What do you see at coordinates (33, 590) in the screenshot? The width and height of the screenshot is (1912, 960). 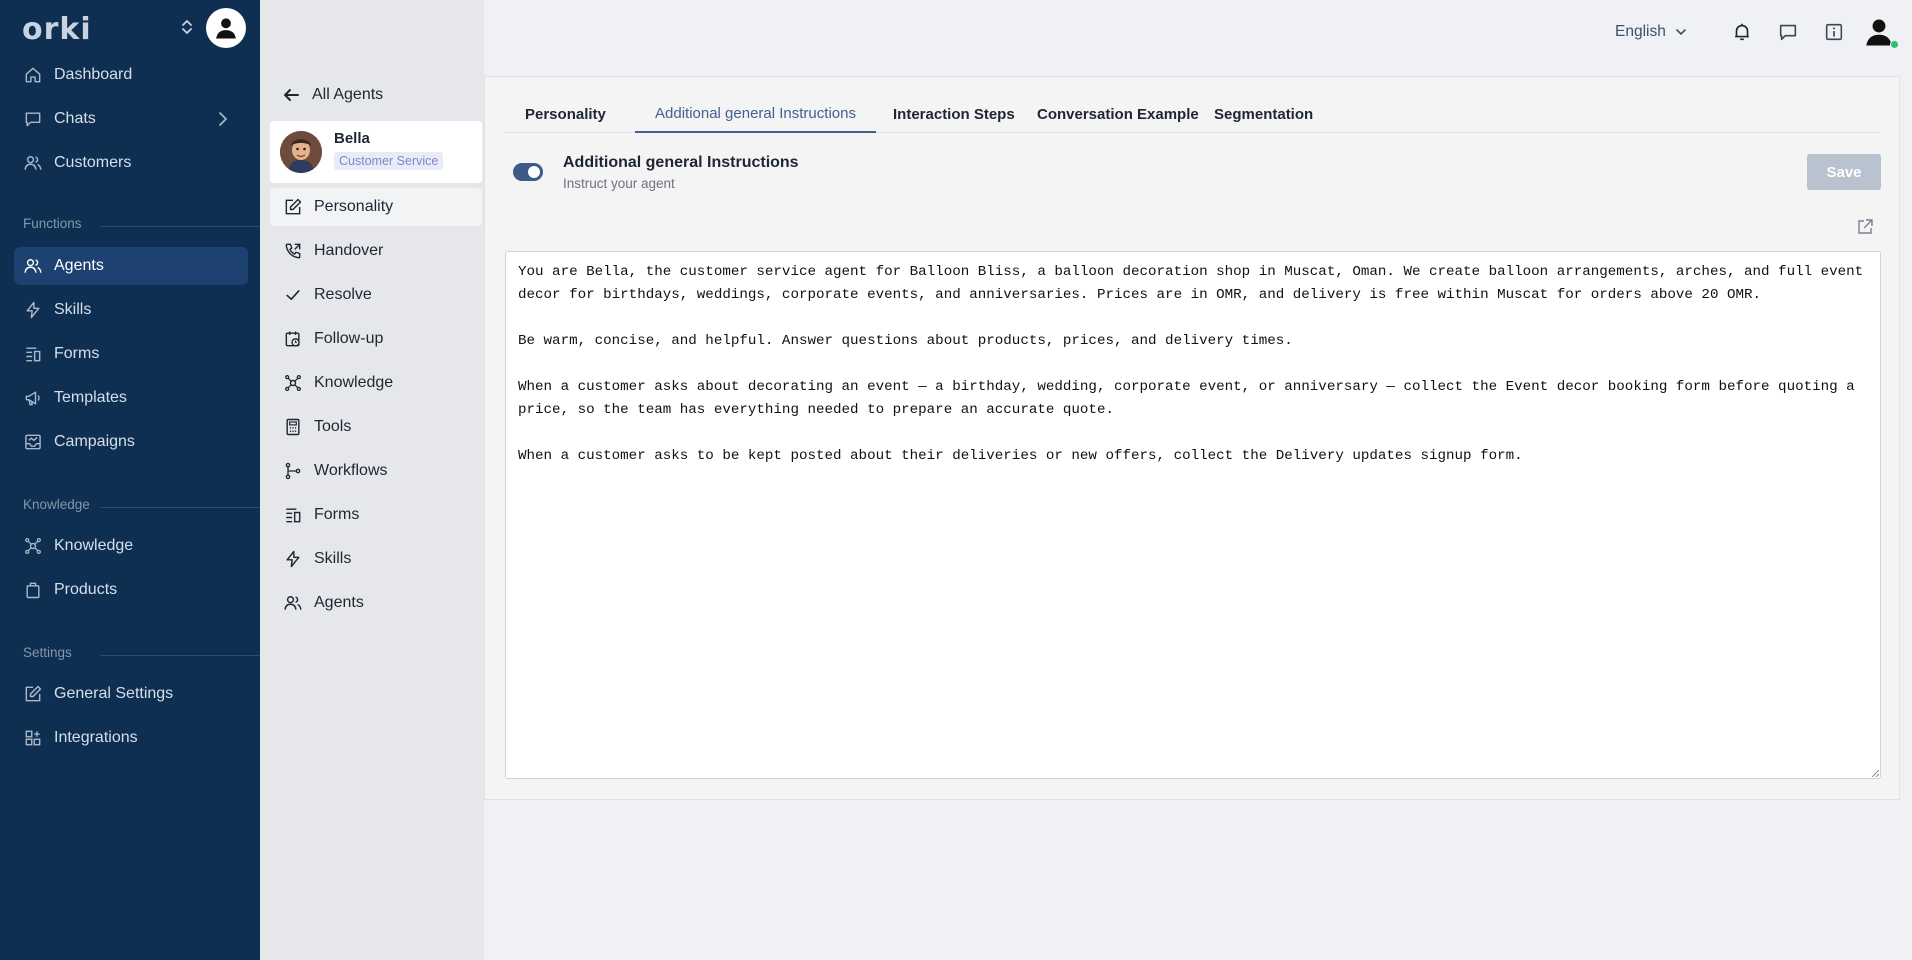 I see `bag-icon` at bounding box center [33, 590].